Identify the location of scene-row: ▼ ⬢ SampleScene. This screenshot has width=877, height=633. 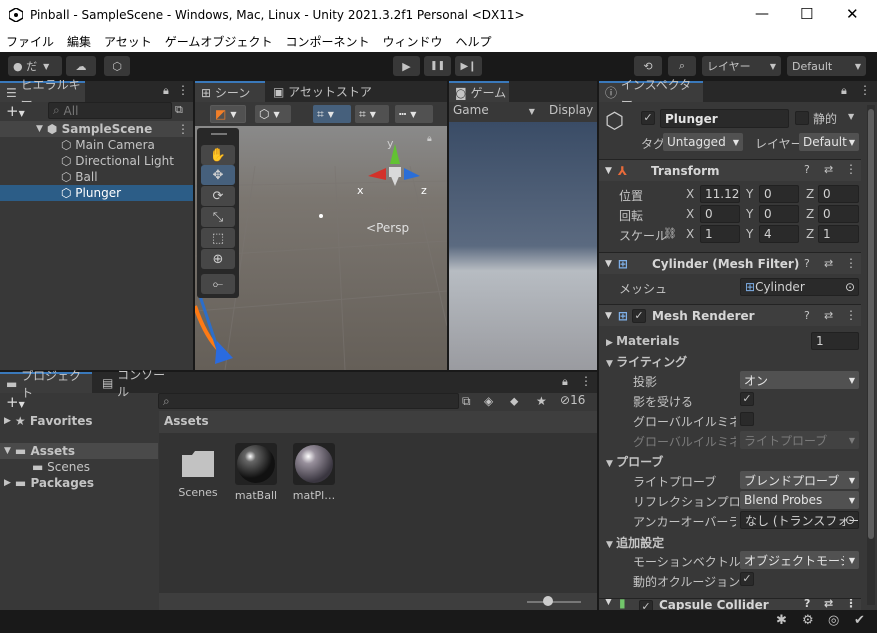
(96, 129).